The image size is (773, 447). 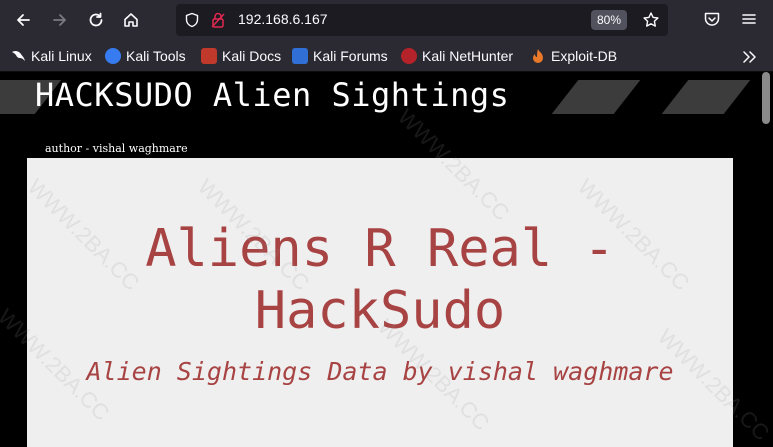 I want to click on forward-arrow-icon, so click(x=59, y=20).